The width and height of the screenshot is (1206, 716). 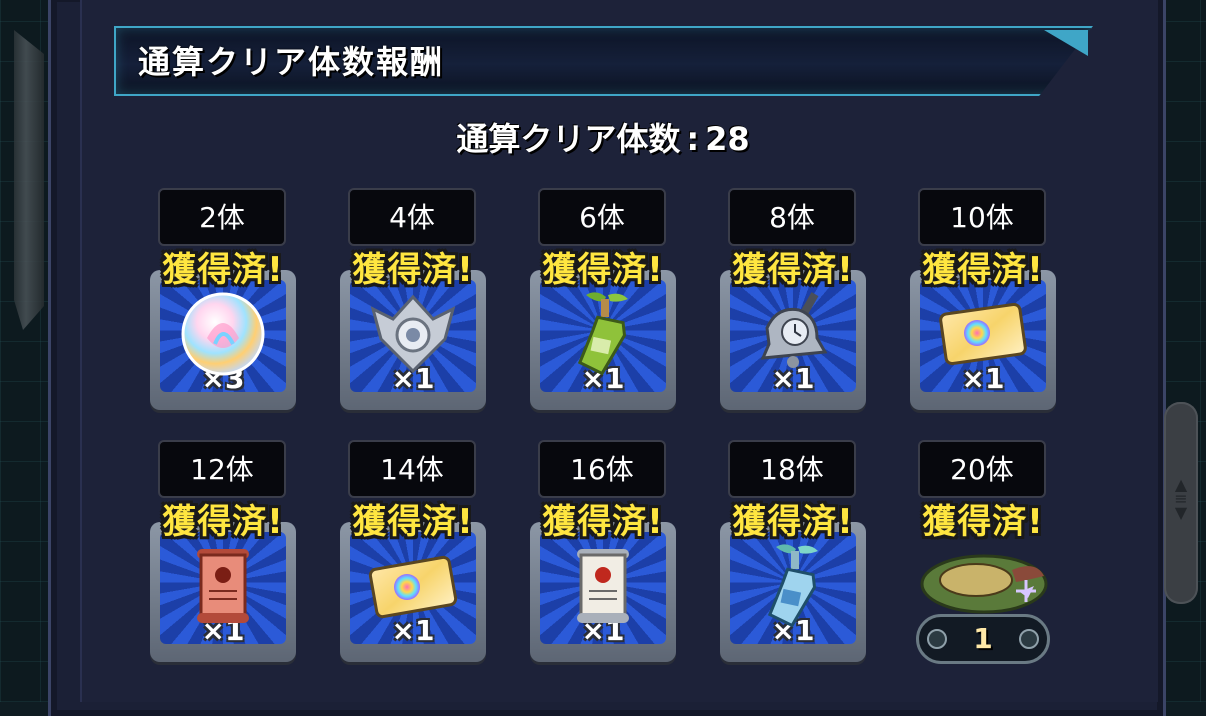 I want to click on total-clear-value: 28, so click(x=727, y=139).